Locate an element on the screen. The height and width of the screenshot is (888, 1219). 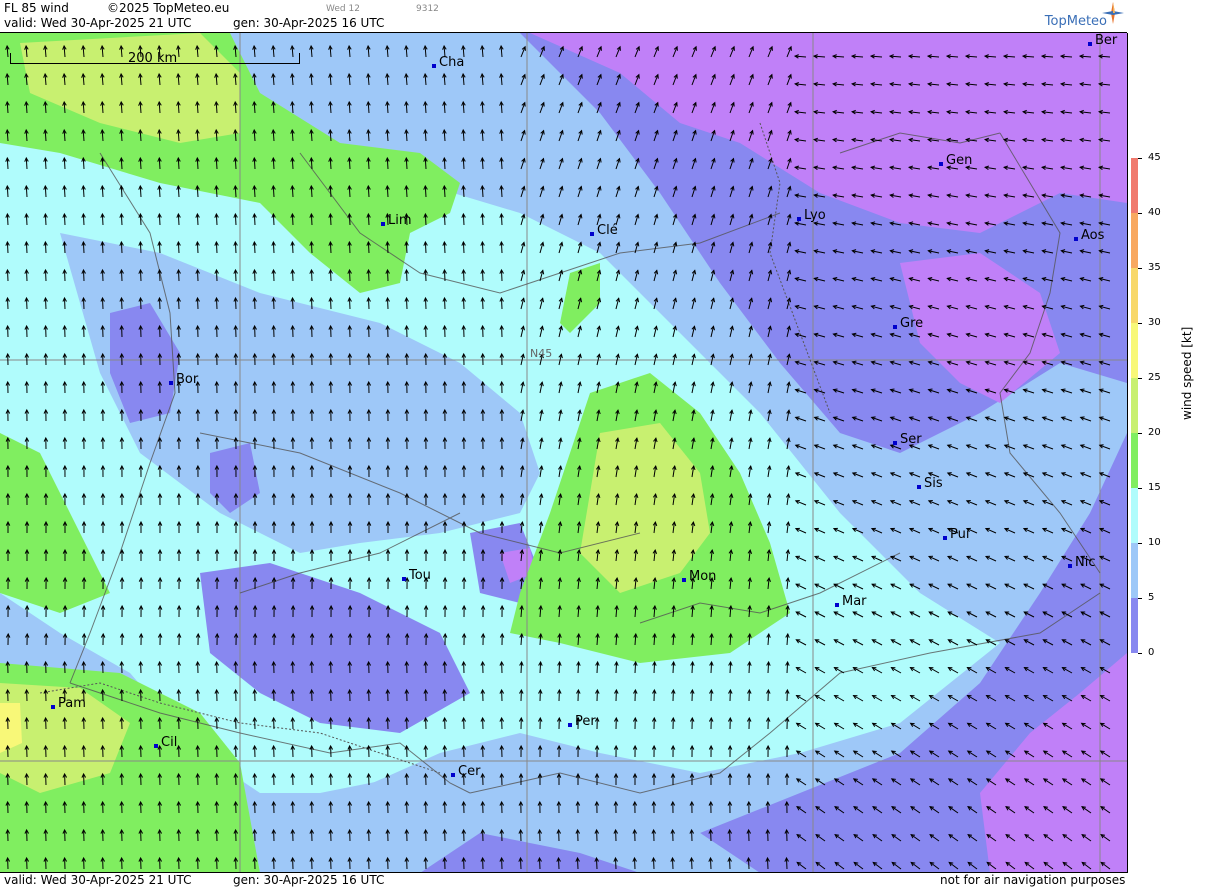
city-label: Pam is located at coordinates (72, 703).